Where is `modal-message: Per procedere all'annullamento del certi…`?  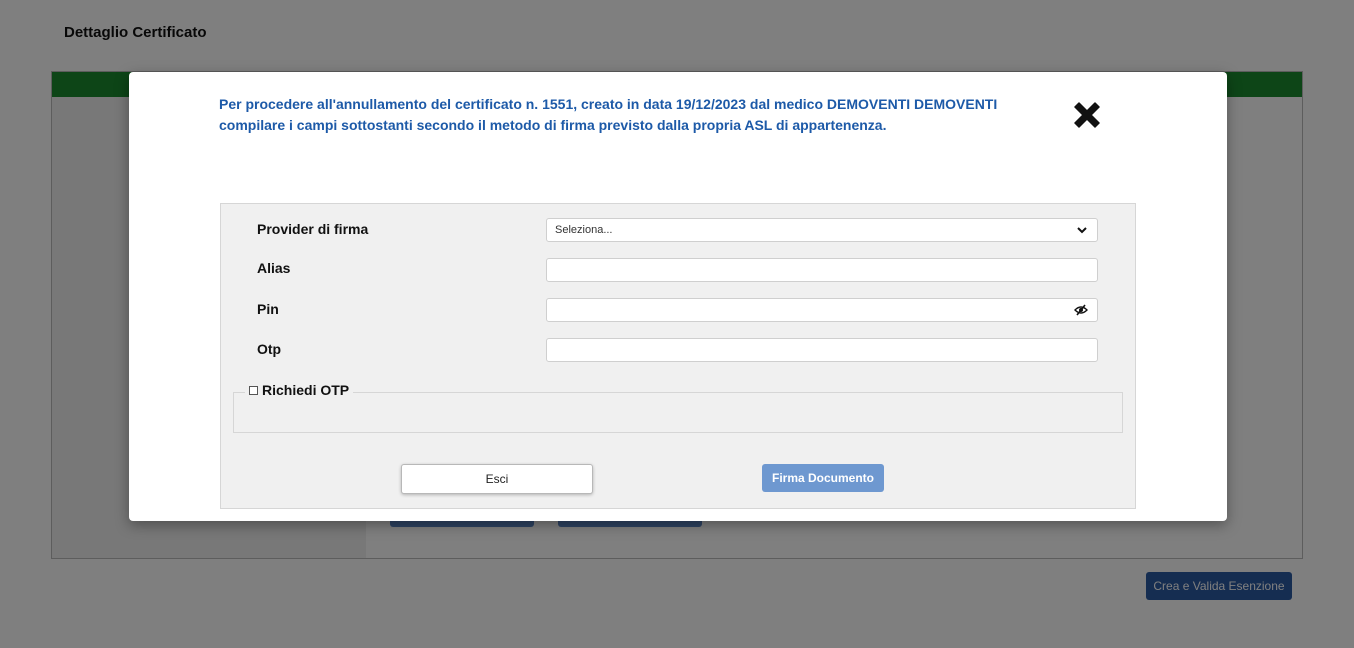 modal-message: Per procedere all'annullamento del certi… is located at coordinates (608, 114).